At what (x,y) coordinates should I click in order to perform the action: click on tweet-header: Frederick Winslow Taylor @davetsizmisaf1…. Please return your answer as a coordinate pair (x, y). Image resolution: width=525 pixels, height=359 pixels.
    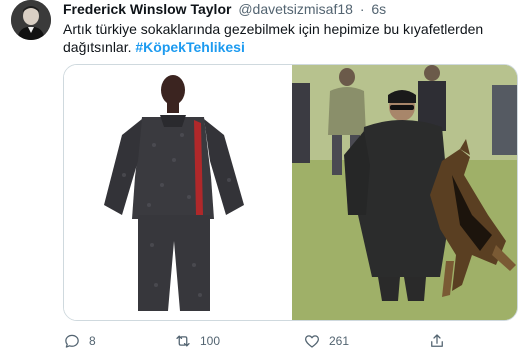
    Looking at the image, I should click on (224, 9).